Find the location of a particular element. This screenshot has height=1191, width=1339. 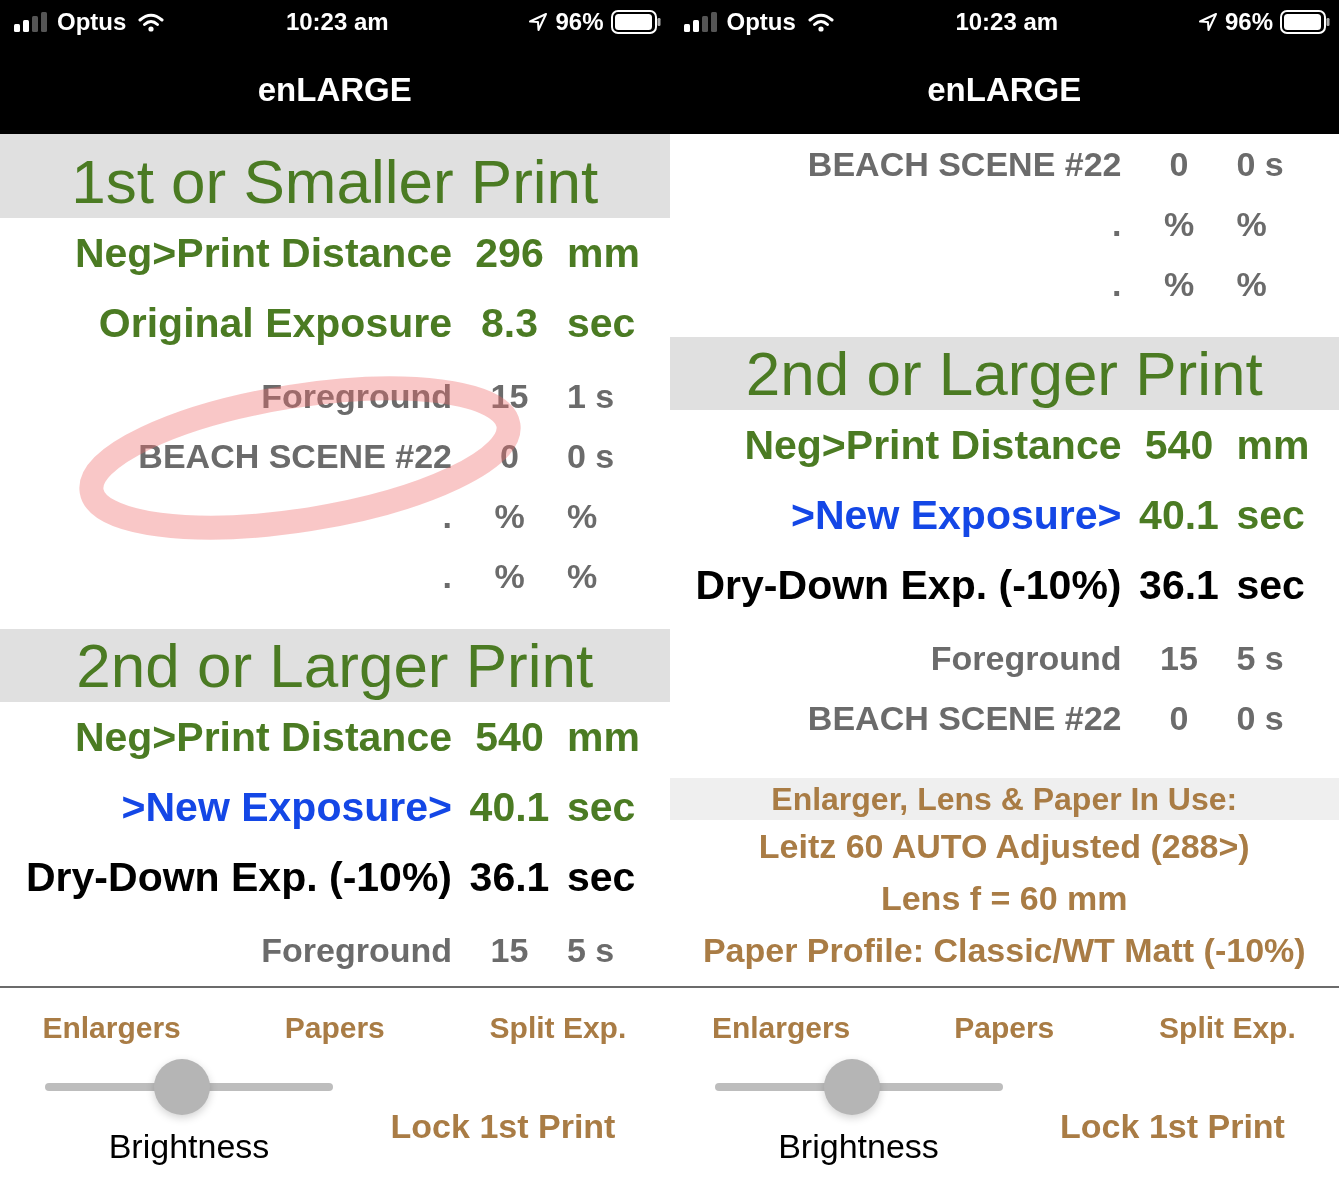

layer-time: 1 s is located at coordinates (591, 396).